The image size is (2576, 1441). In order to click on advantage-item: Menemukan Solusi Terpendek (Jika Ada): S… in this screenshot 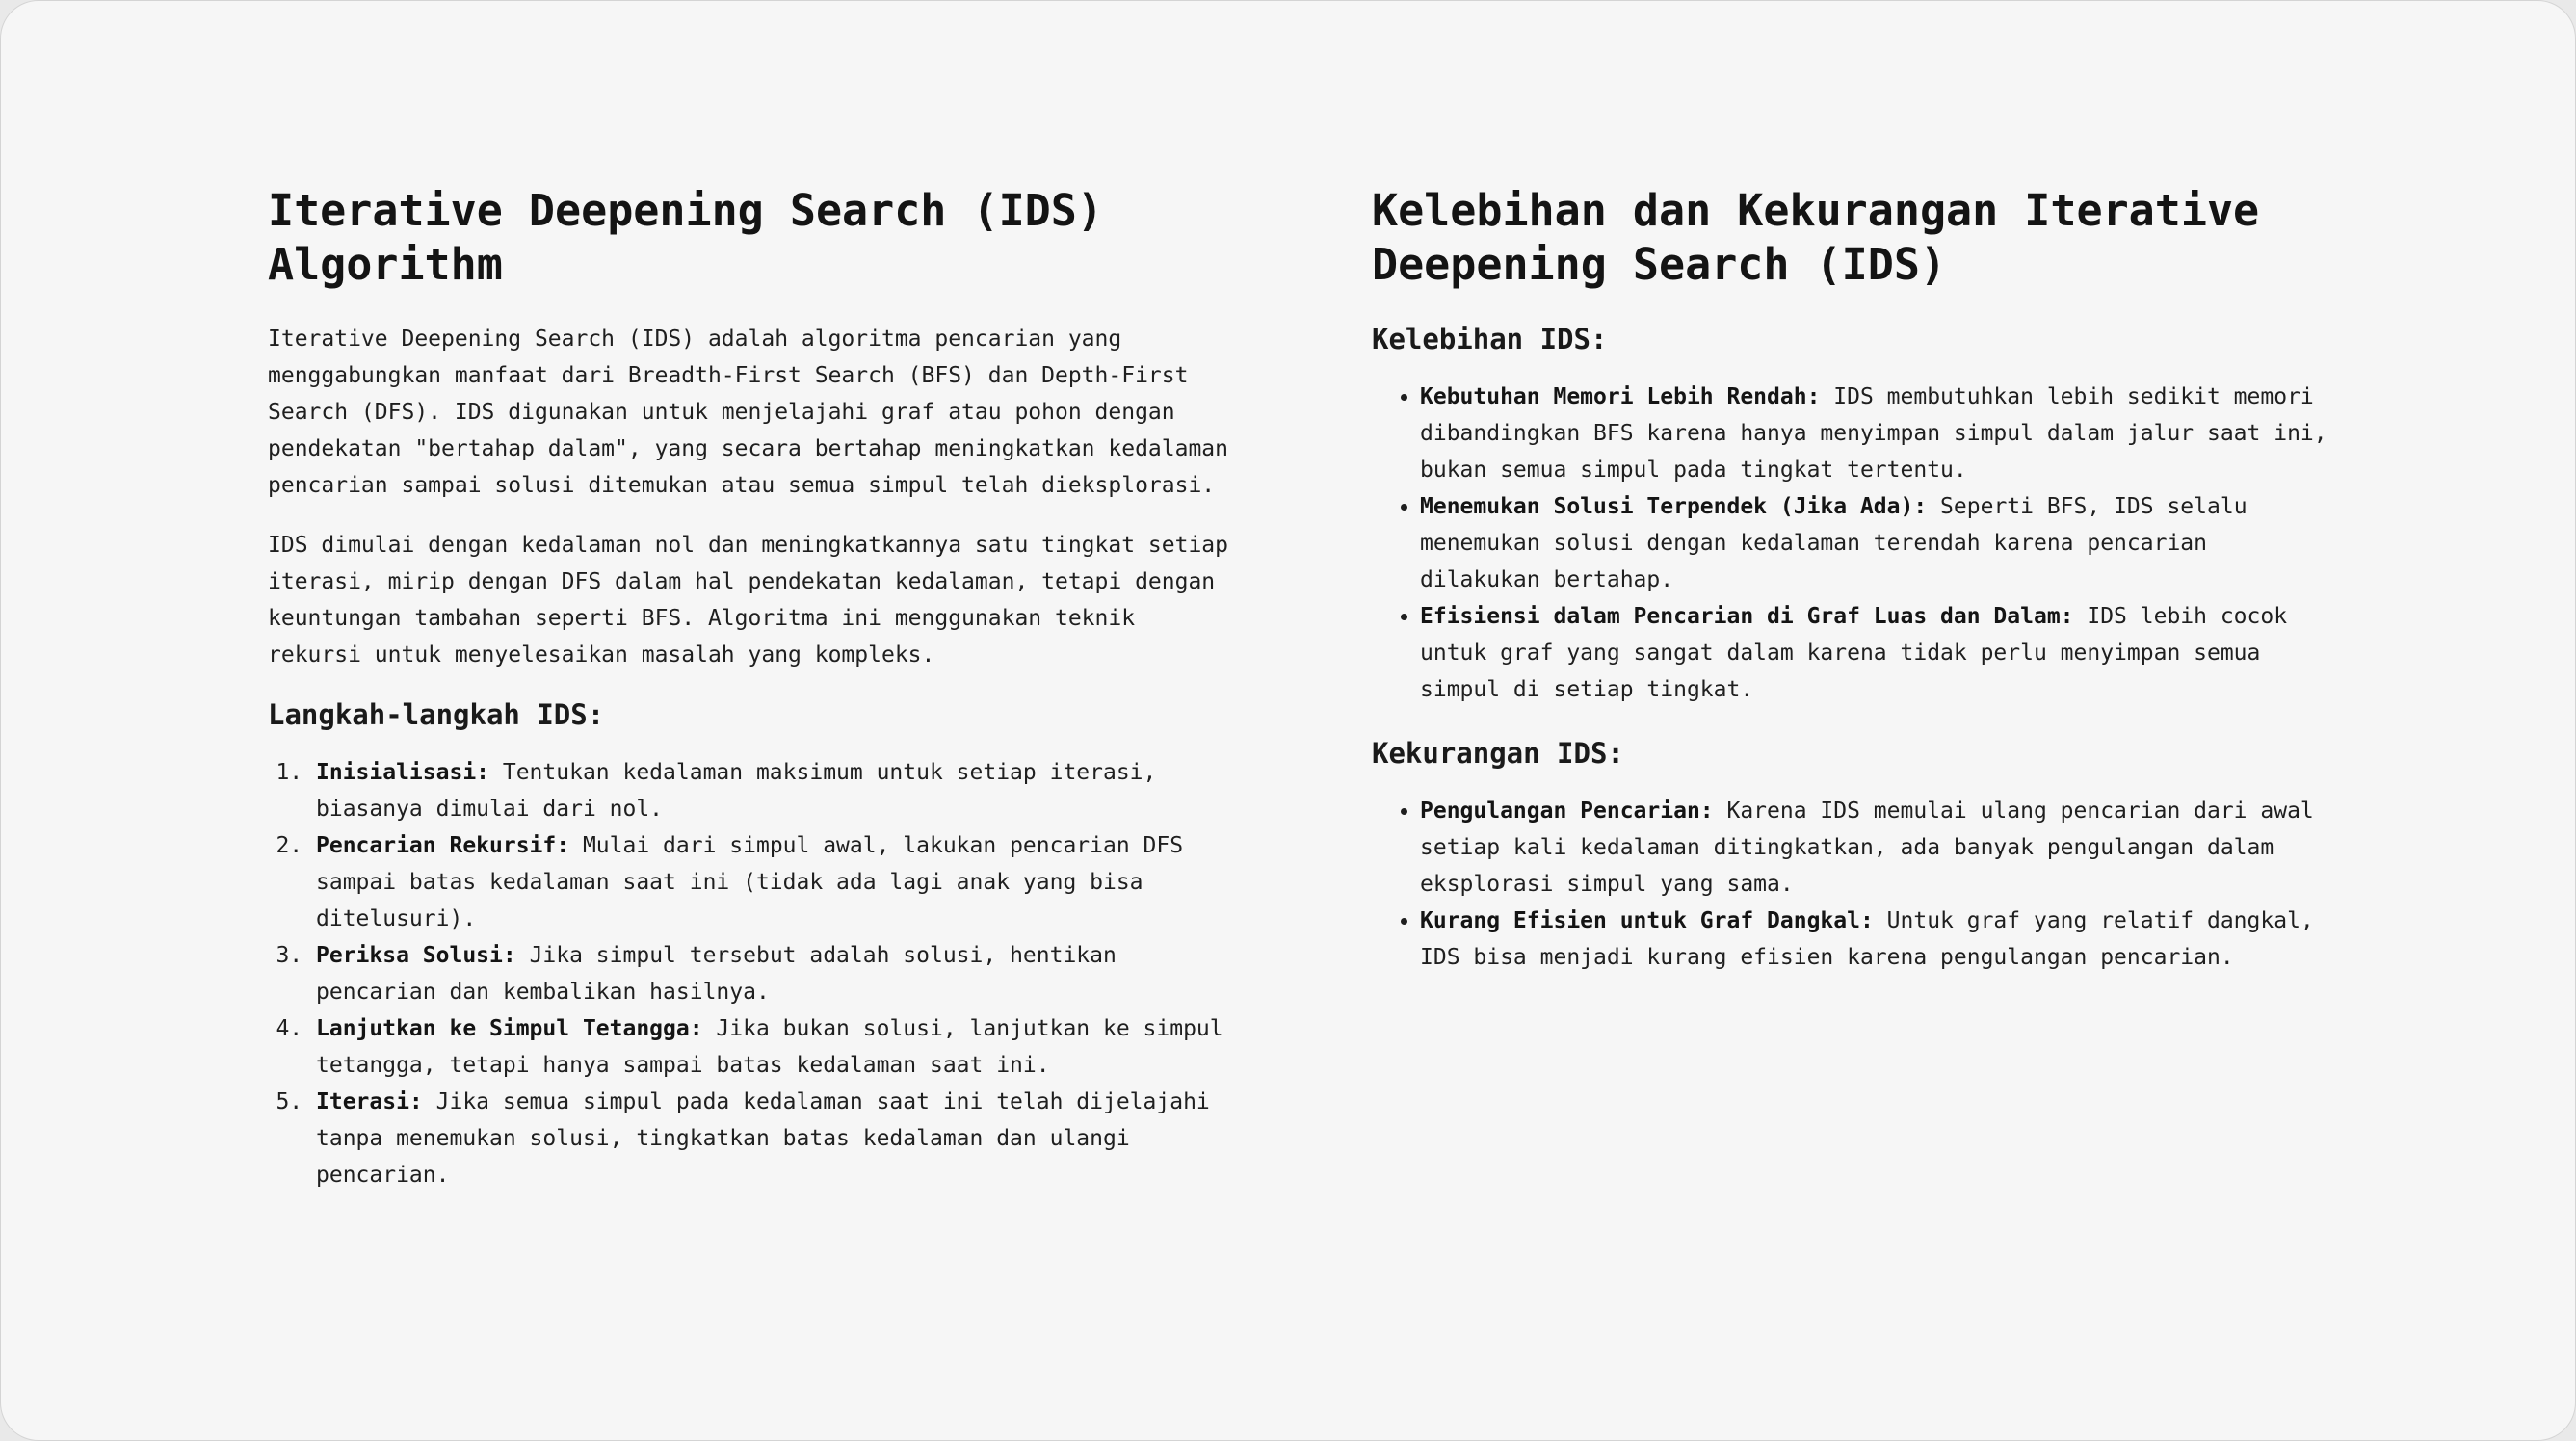, I will do `click(1878, 543)`.